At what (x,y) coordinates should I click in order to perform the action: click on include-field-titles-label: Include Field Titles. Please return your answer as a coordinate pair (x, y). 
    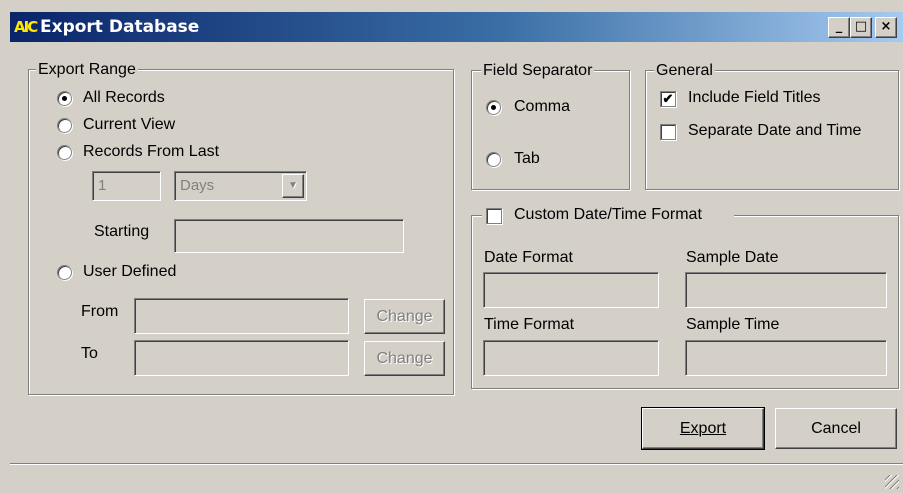
    Looking at the image, I should click on (754, 98).